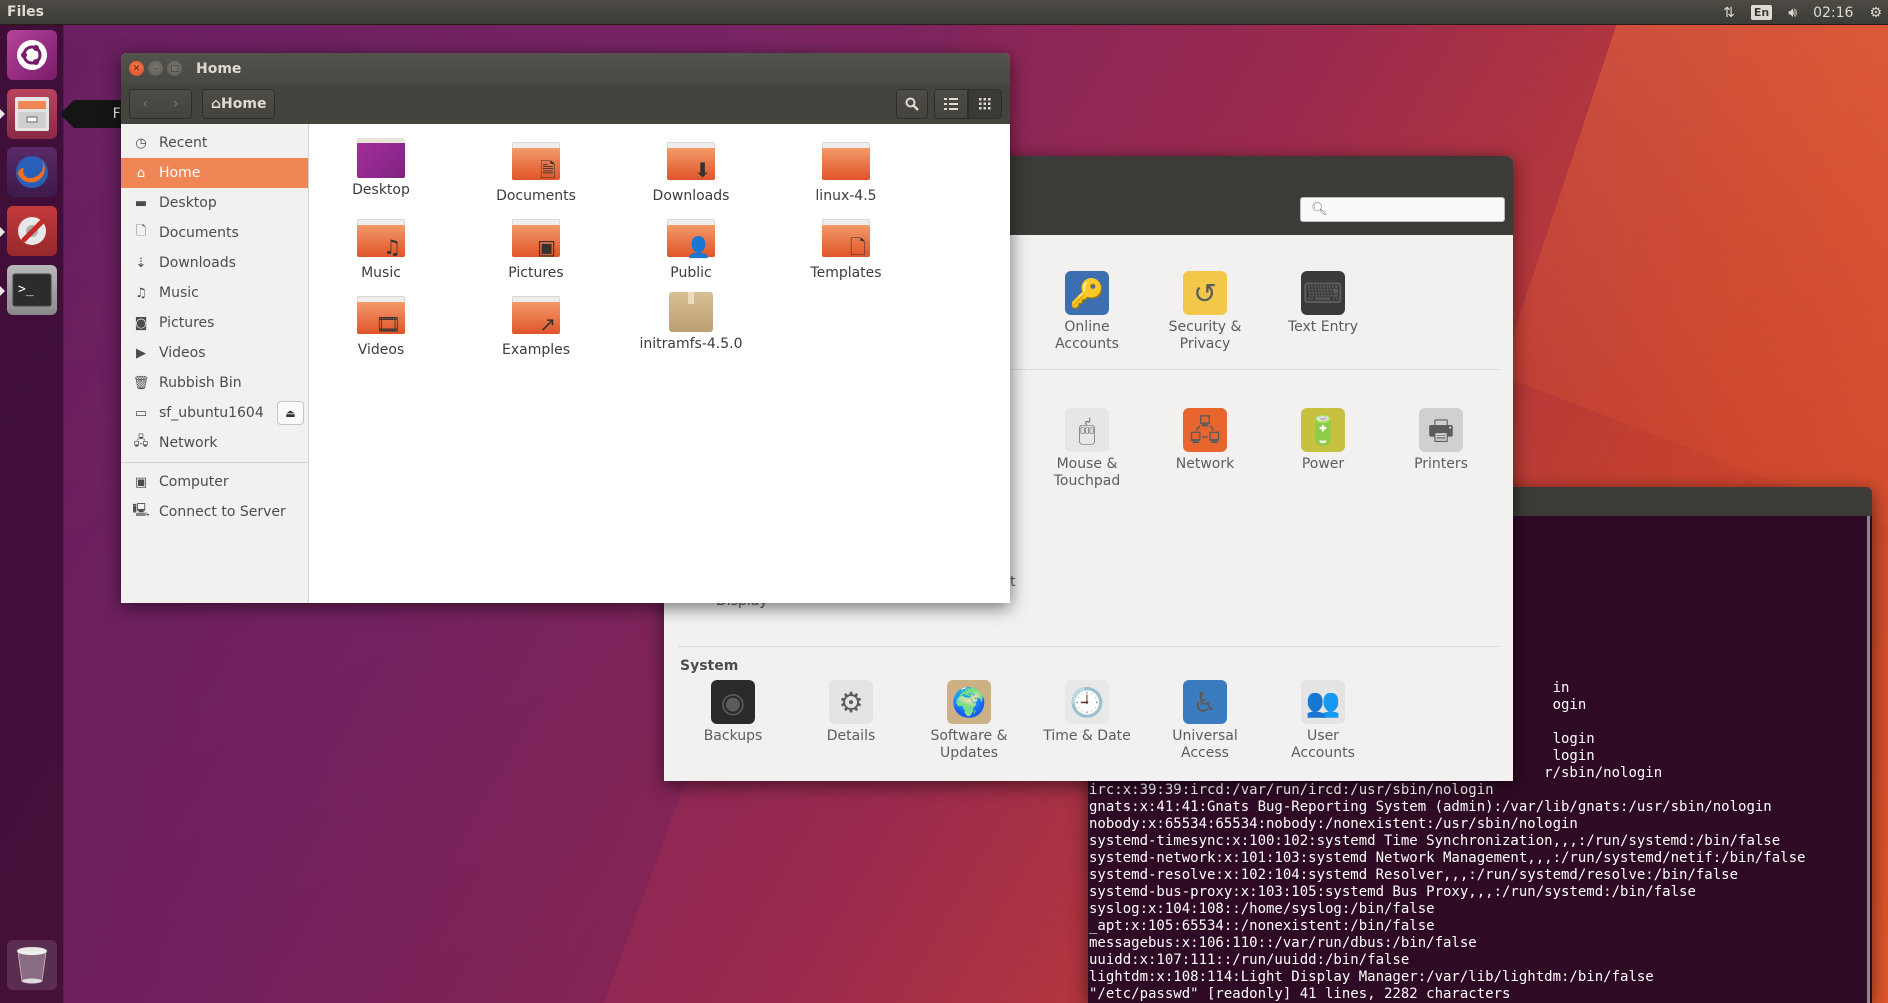  What do you see at coordinates (691, 171) in the screenshot?
I see `file-item: ⬇ Downloads` at bounding box center [691, 171].